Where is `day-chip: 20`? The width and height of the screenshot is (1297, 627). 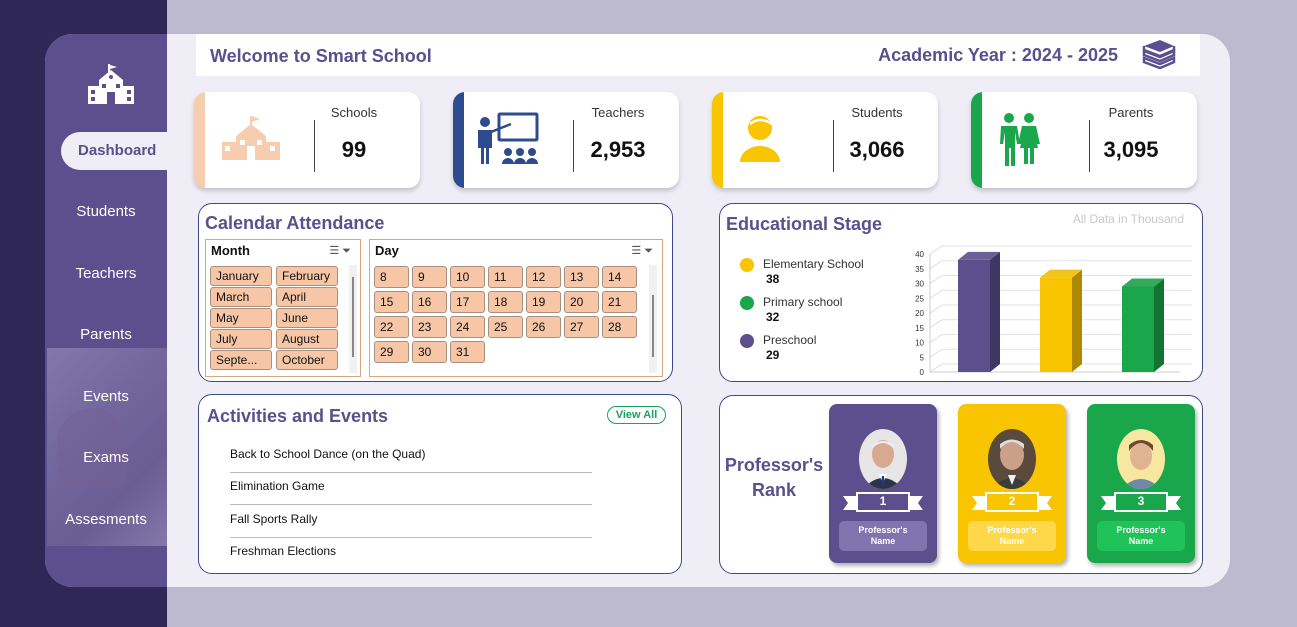
day-chip: 20 is located at coordinates (581, 302).